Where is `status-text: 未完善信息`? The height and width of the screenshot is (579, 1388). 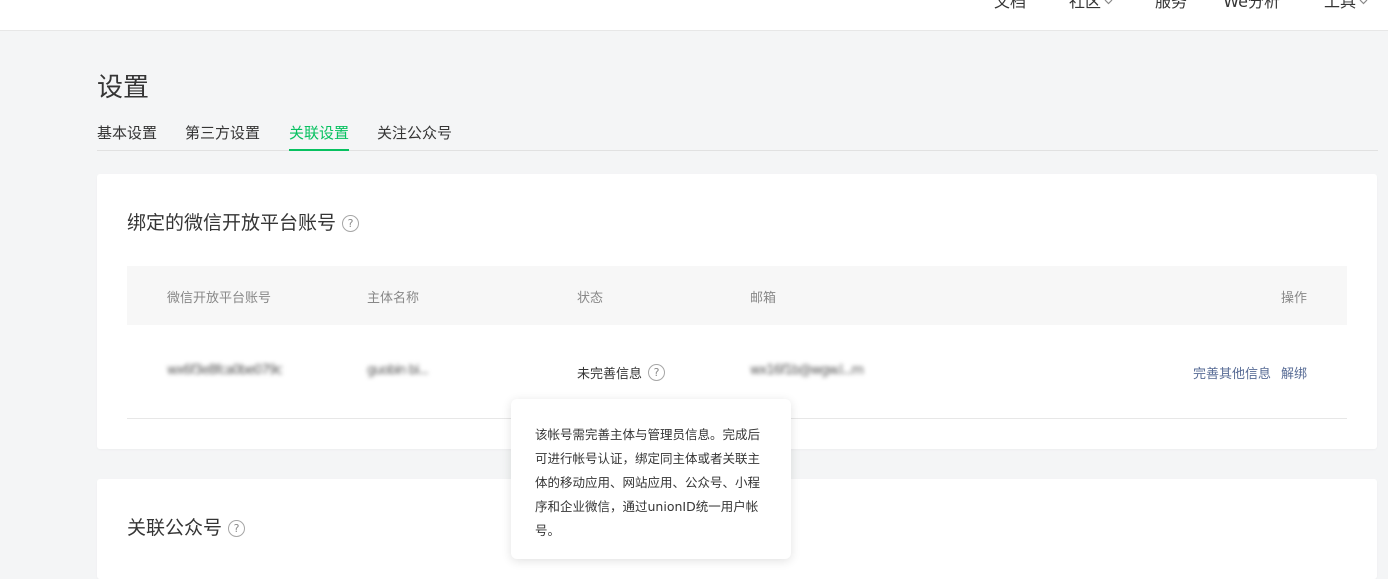
status-text: 未完善信息 is located at coordinates (610, 374).